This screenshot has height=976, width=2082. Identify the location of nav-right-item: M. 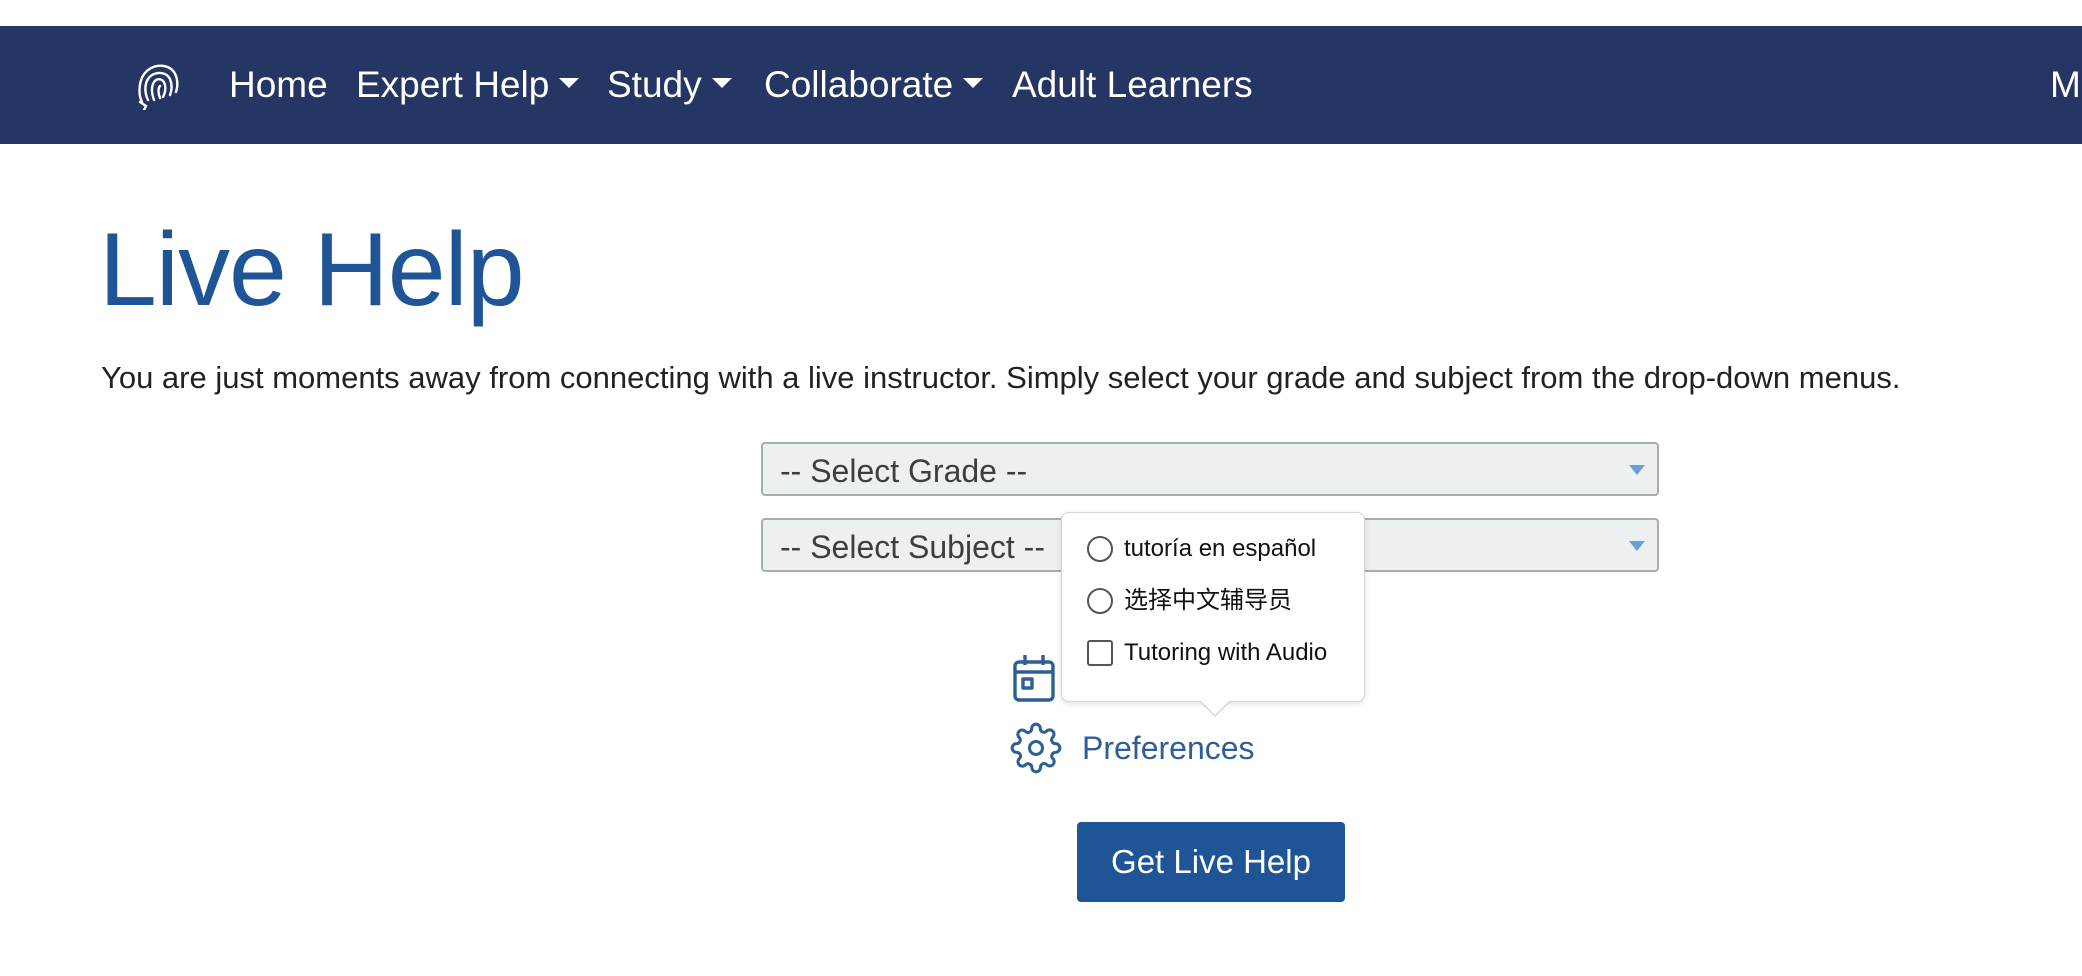
(2065, 85).